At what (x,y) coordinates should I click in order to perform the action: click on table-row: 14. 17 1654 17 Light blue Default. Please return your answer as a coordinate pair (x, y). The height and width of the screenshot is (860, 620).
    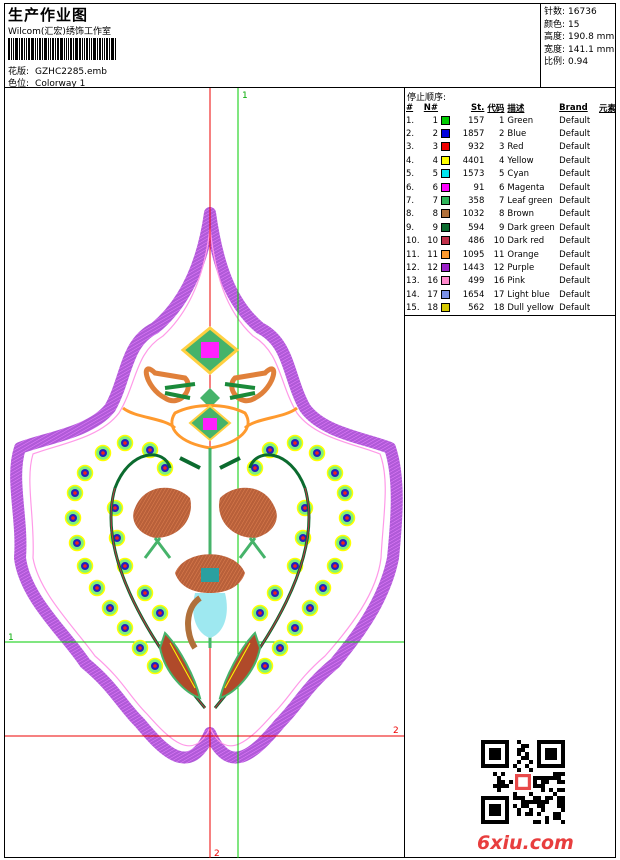
    Looking at the image, I should click on (511, 294).